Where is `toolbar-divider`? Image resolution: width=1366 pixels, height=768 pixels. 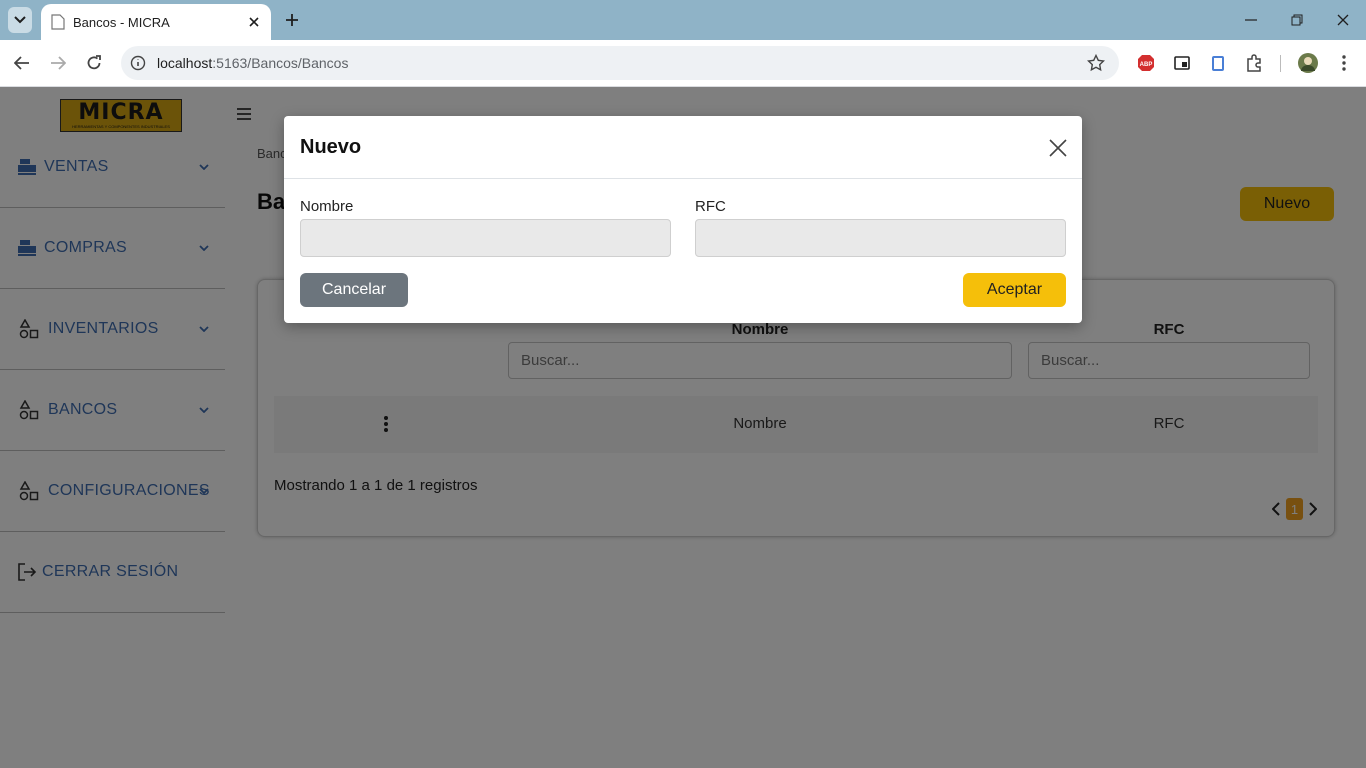
toolbar-divider is located at coordinates (1280, 63).